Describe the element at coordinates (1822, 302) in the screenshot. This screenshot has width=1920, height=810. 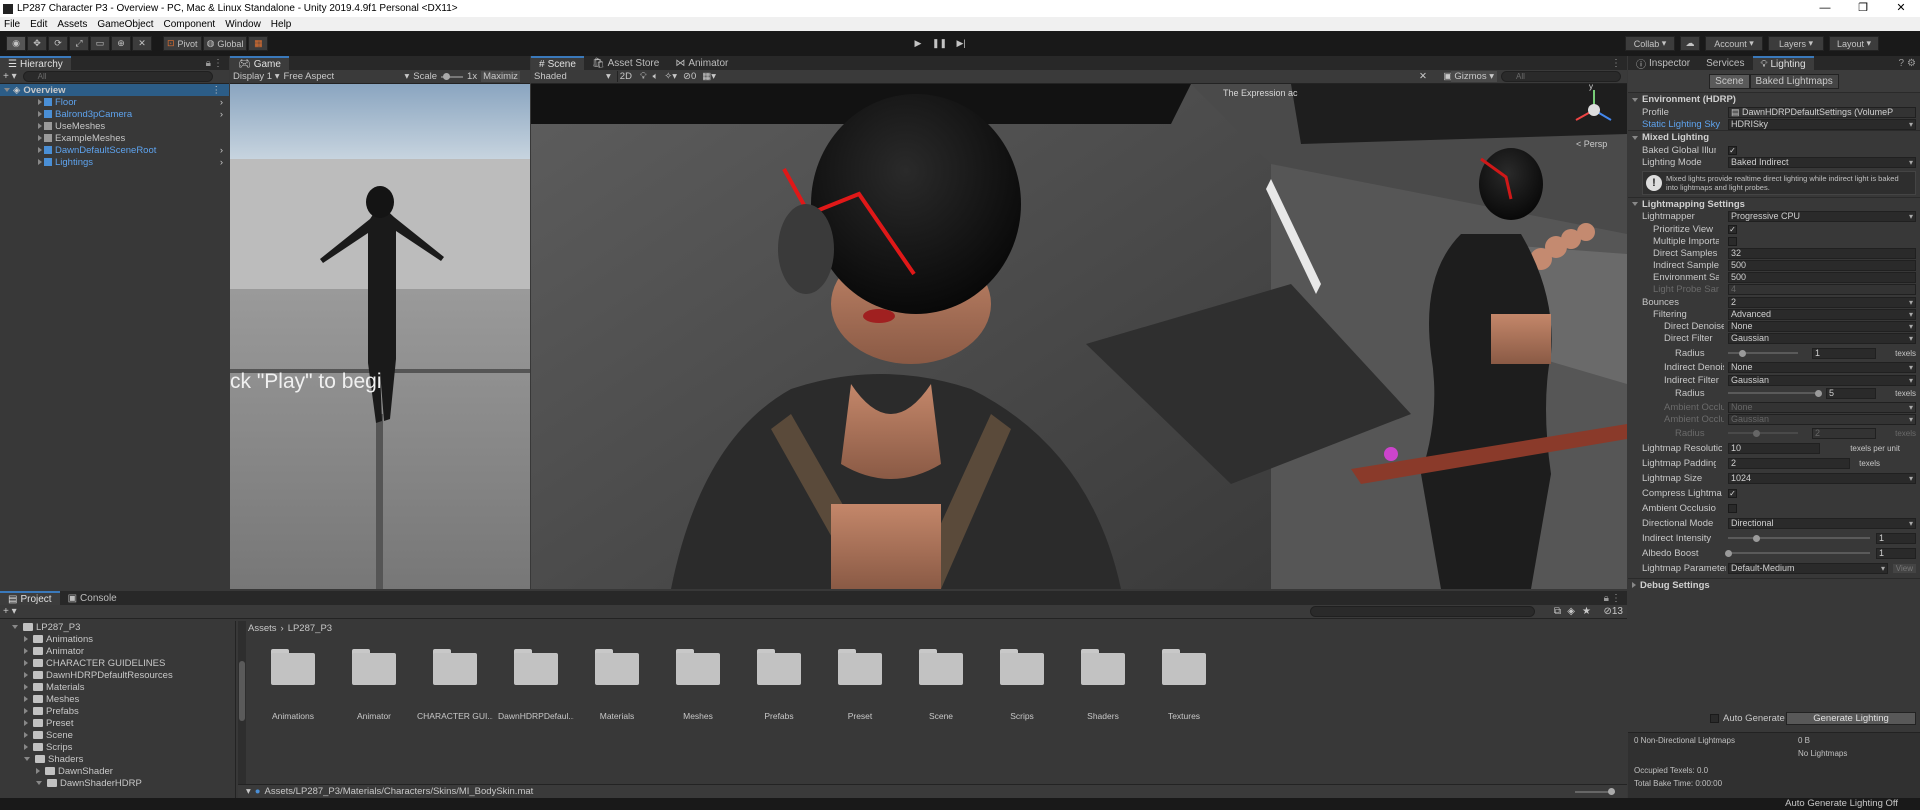
I see `bounces-dropdown: 2` at that location.